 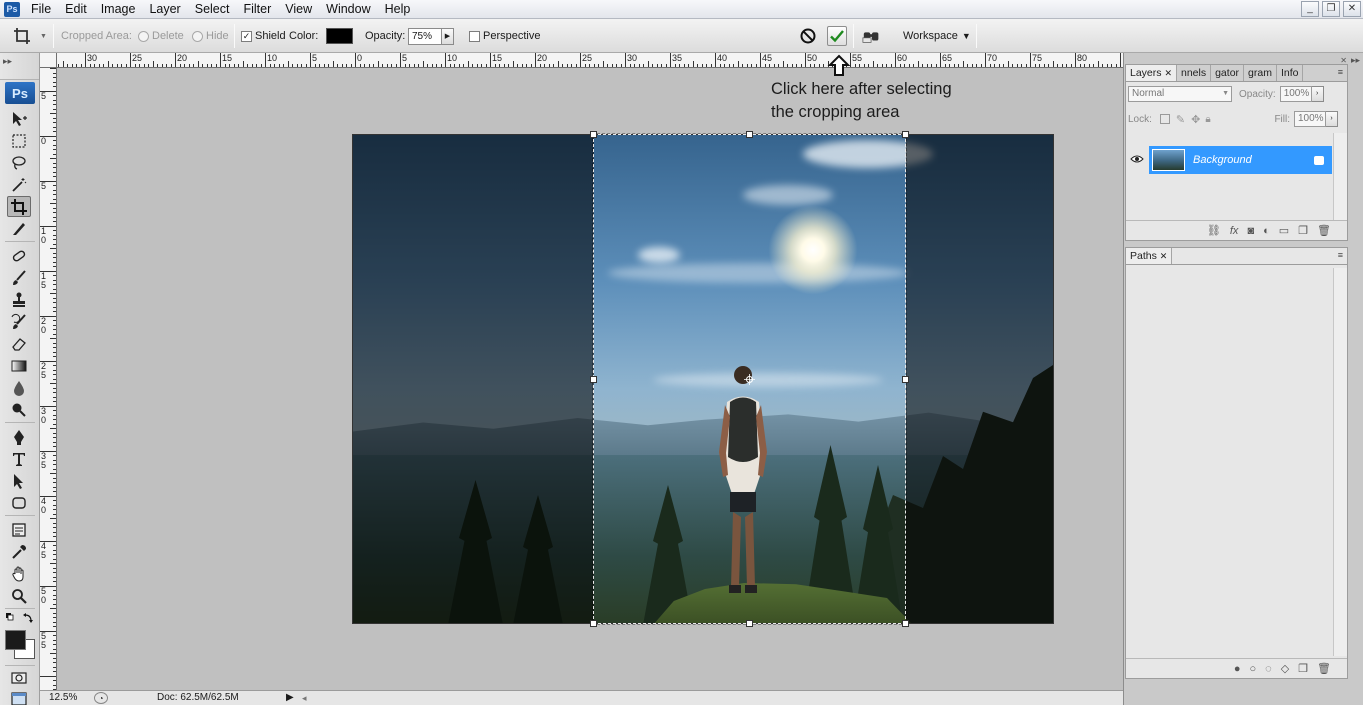 I want to click on crop-tool-preset-picker: ▼, so click(x=29, y=36).